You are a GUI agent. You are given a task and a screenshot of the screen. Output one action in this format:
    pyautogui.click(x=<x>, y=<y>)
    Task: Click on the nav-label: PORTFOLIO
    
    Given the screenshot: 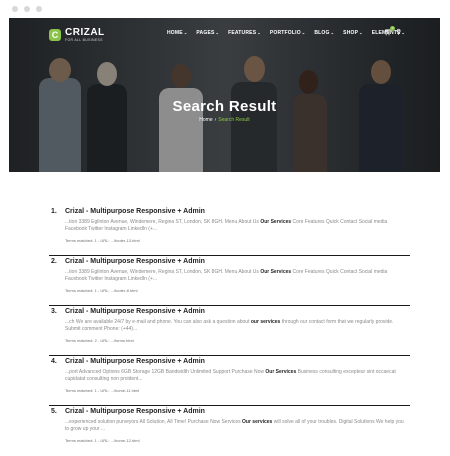 What is the action you would take?
    pyautogui.click(x=285, y=33)
    